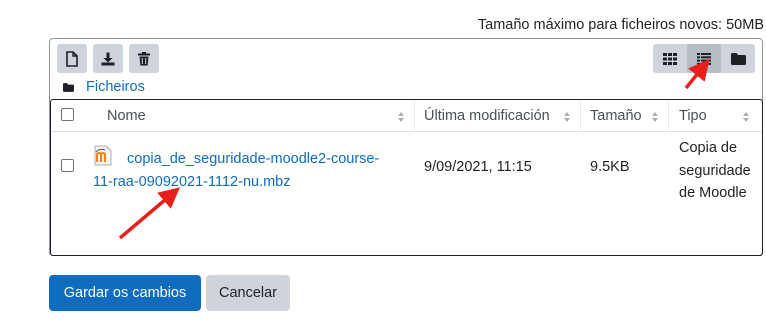 This screenshot has width=766, height=332. What do you see at coordinates (655, 117) in the screenshot?
I see `sort-size-icon` at bounding box center [655, 117].